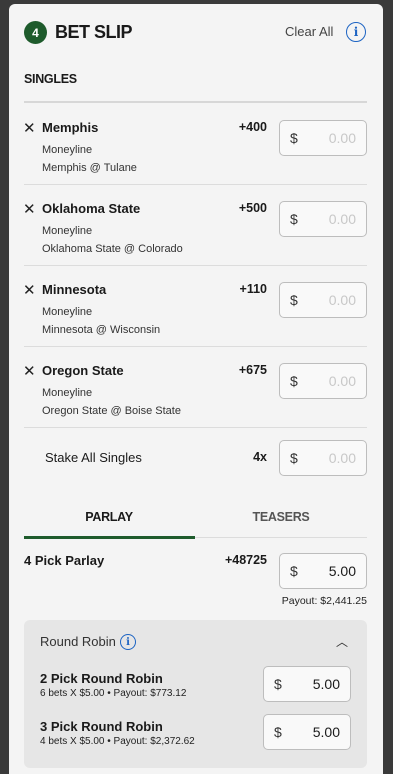 This screenshot has height=774, width=393. What do you see at coordinates (342, 571) in the screenshot?
I see `parlay-stake-value: 5.00` at bounding box center [342, 571].